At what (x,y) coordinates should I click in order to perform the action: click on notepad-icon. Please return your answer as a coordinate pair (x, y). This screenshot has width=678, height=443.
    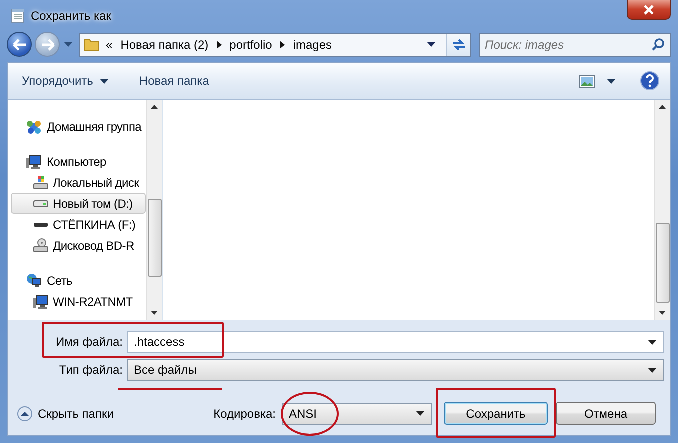
    Looking at the image, I should click on (18, 16).